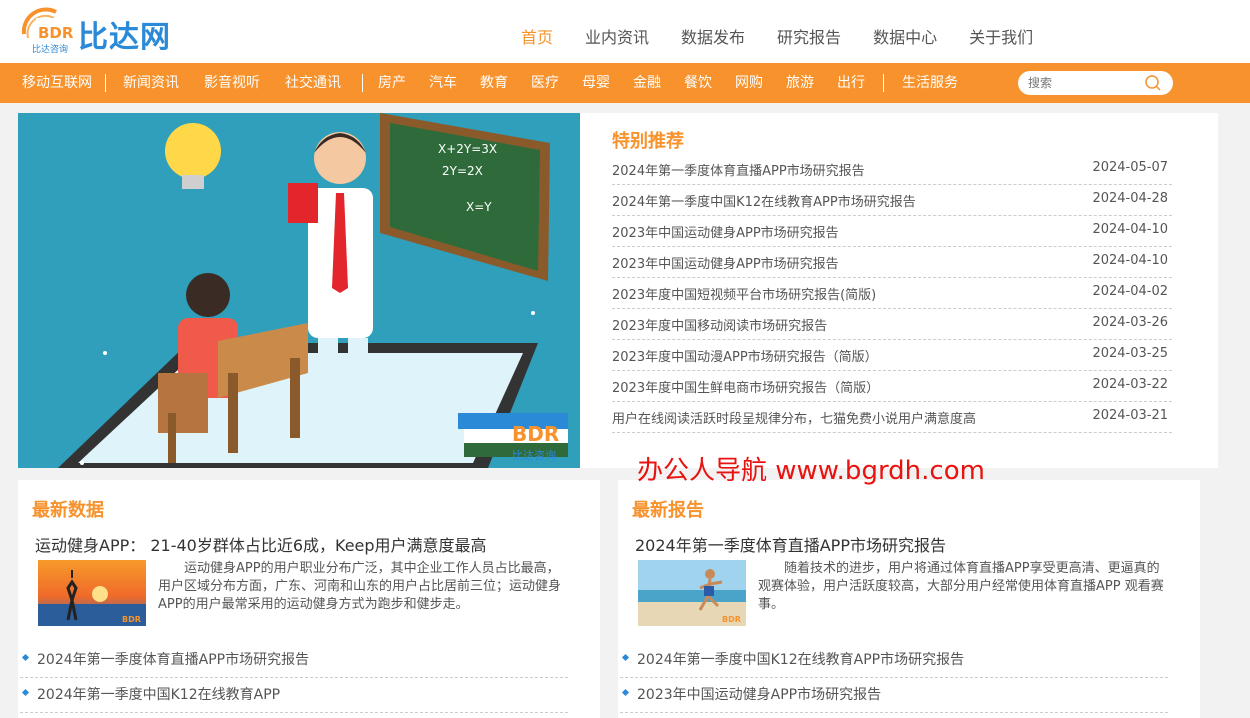 The image size is (1250, 718). What do you see at coordinates (462, 171) in the screenshot?
I see `board-line-2: 2Y=2X` at bounding box center [462, 171].